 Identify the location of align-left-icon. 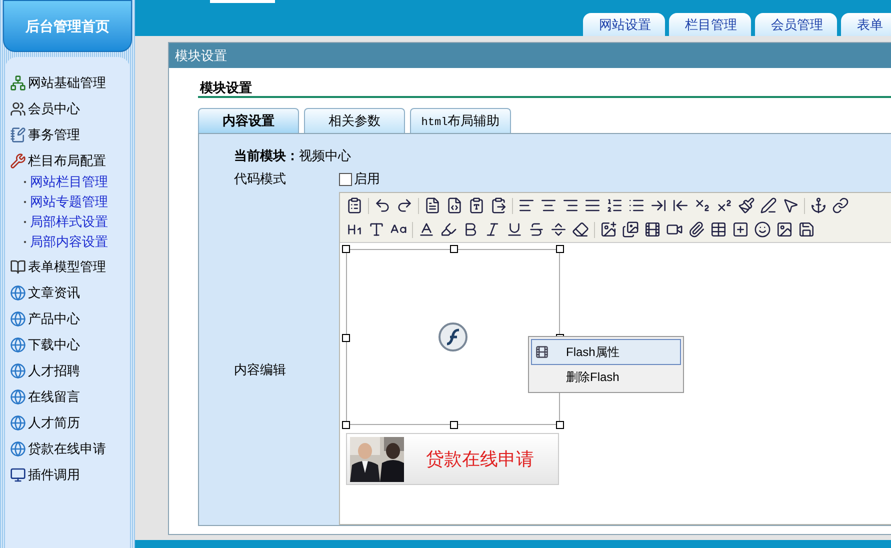
(526, 205).